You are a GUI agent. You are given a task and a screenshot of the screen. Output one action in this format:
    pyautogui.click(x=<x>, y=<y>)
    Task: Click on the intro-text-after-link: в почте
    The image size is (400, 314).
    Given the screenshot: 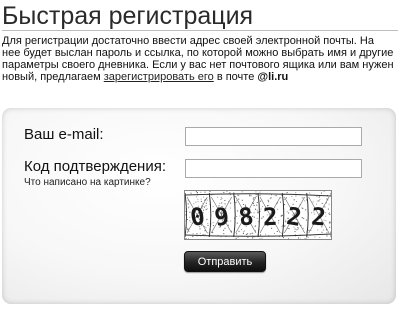 What is the action you would take?
    pyautogui.click(x=235, y=77)
    